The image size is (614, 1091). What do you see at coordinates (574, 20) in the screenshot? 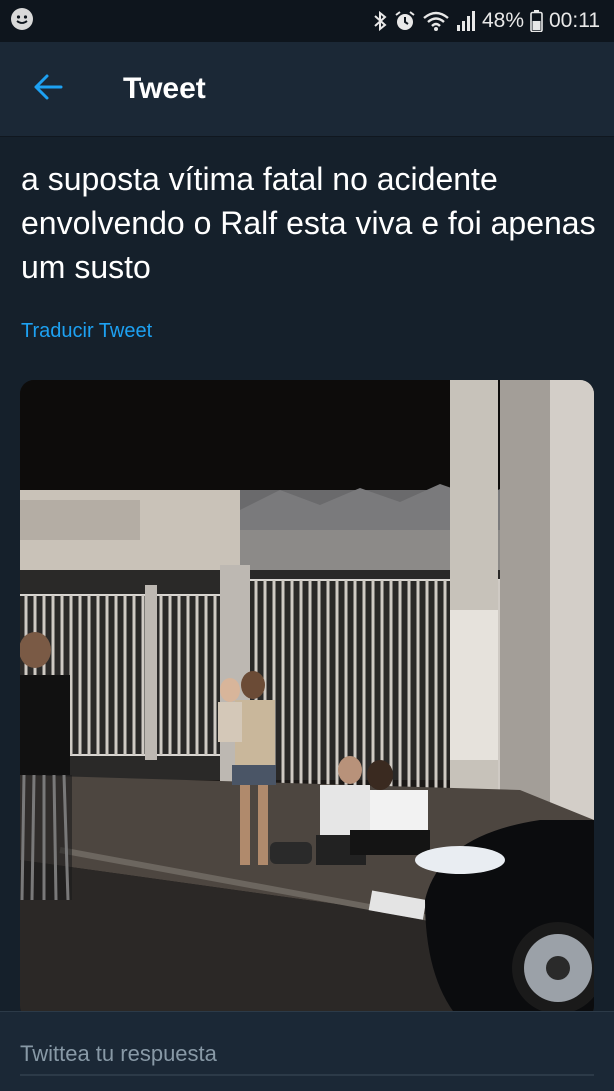
I see `clock: 00:11` at bounding box center [574, 20].